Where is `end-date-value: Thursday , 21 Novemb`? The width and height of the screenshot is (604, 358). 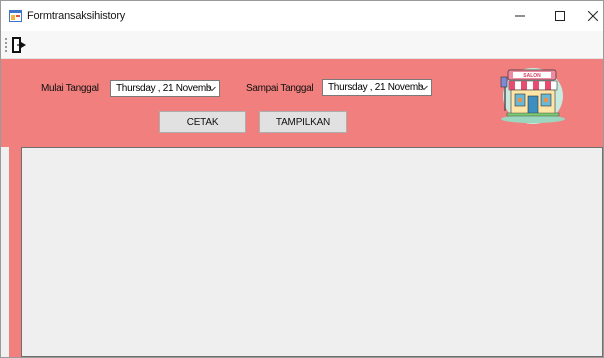 end-date-value: Thursday , 21 Novemb is located at coordinates (376, 87).